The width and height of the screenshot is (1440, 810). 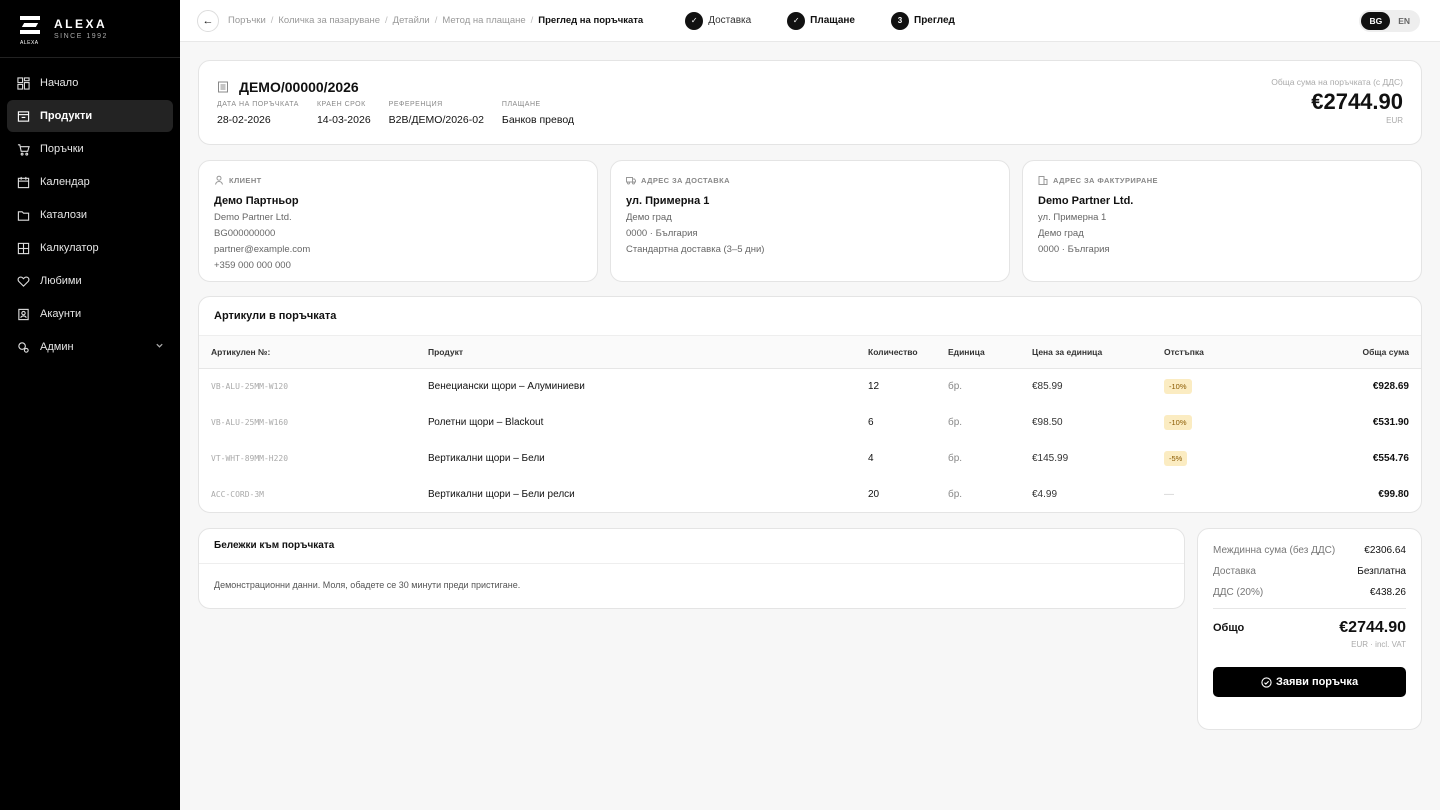 I want to click on item-total: €928.69, so click(x=1390, y=387).